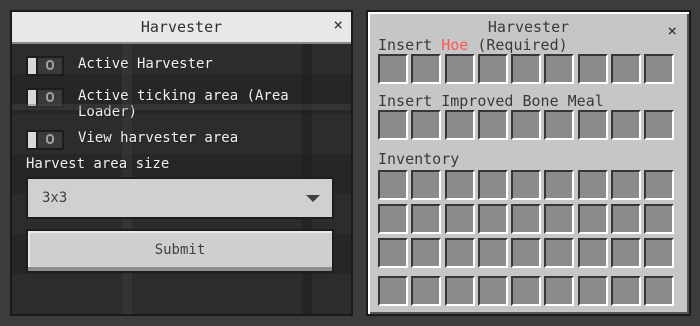  What do you see at coordinates (45, 140) in the screenshot?
I see `view-area-toggle` at bounding box center [45, 140].